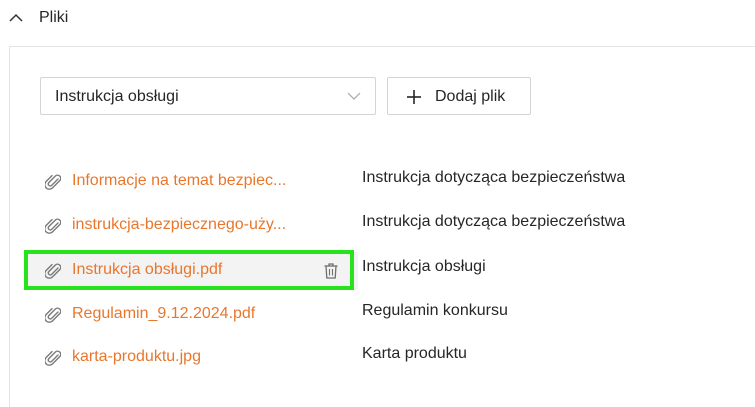 This screenshot has width=755, height=407. I want to click on file-cell: Regulamin_9.12.2024.pdf, so click(193, 315).